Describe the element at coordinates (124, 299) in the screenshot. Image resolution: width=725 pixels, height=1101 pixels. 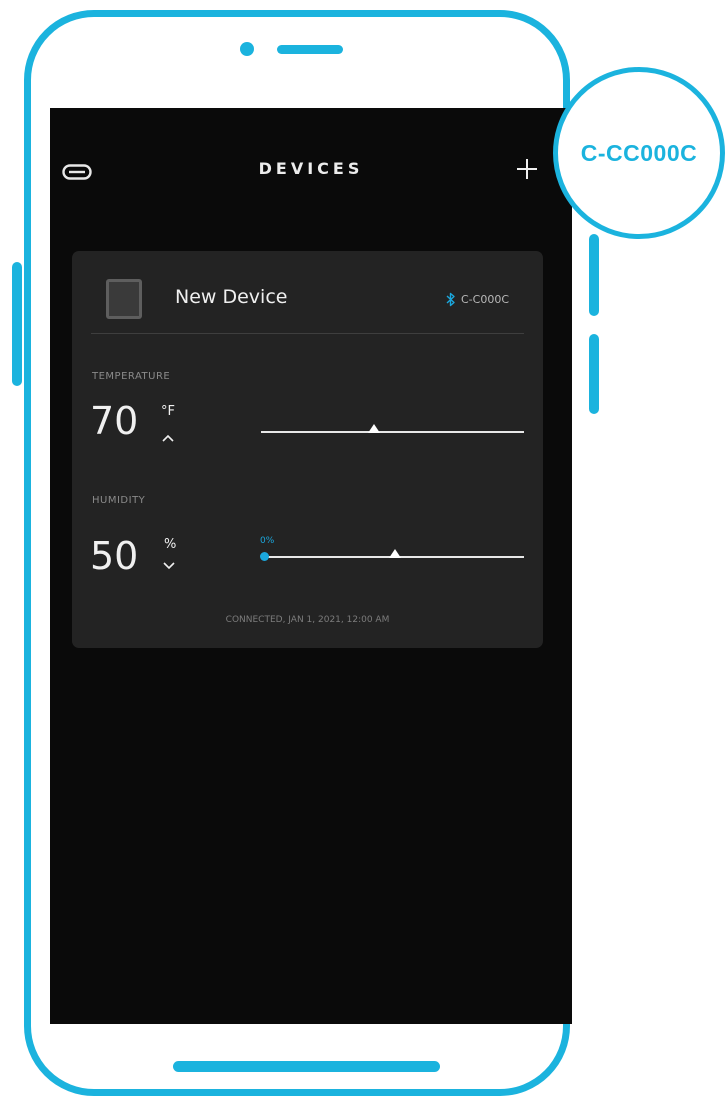
I see `device-thumbnail-icon` at that location.